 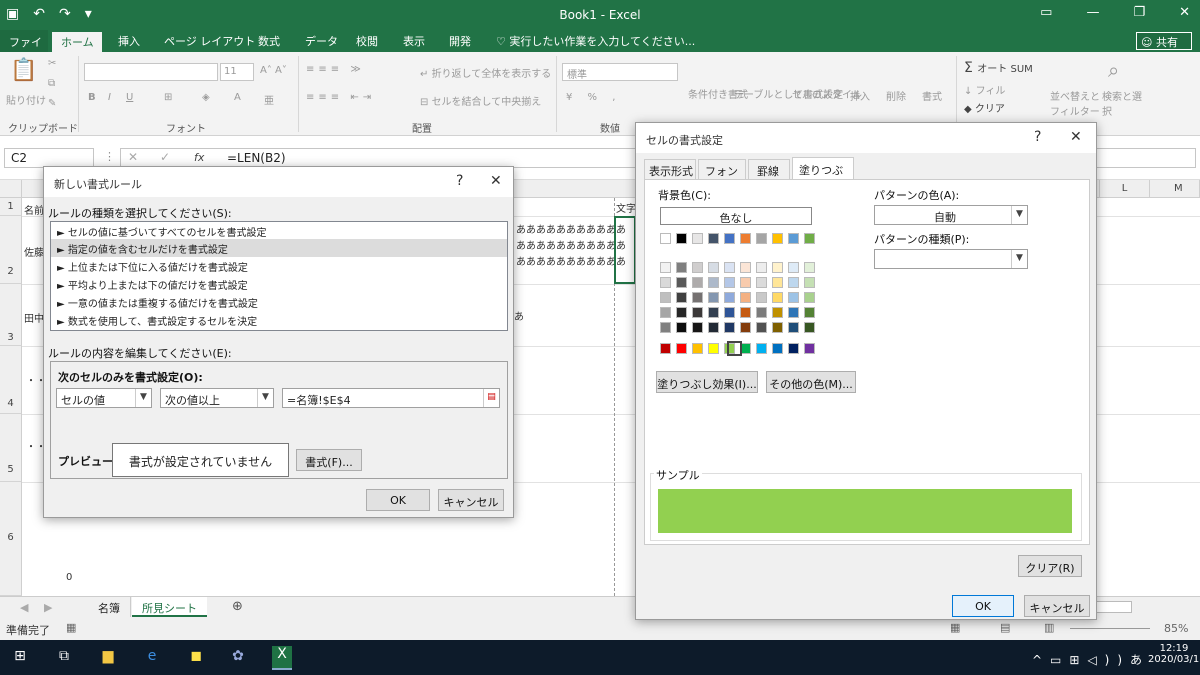 I want to click on insert-cells-button: 挿入, so click(x=860, y=95).